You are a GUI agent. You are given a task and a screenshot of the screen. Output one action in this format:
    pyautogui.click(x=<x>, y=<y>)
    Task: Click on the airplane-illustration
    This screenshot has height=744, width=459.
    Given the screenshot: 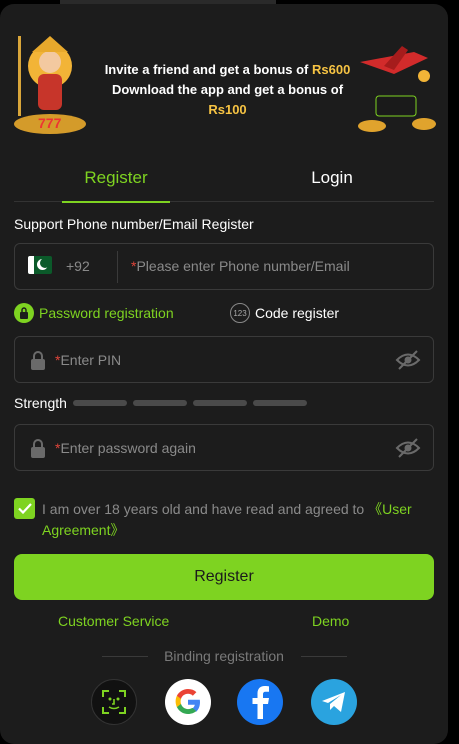 What is the action you would take?
    pyautogui.click(x=397, y=89)
    